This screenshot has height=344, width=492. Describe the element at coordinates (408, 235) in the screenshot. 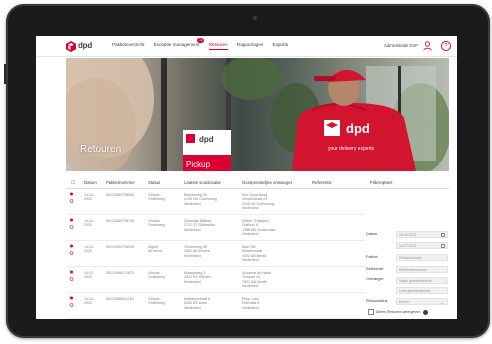

I see `date-from-value: 16-06-2022` at that location.